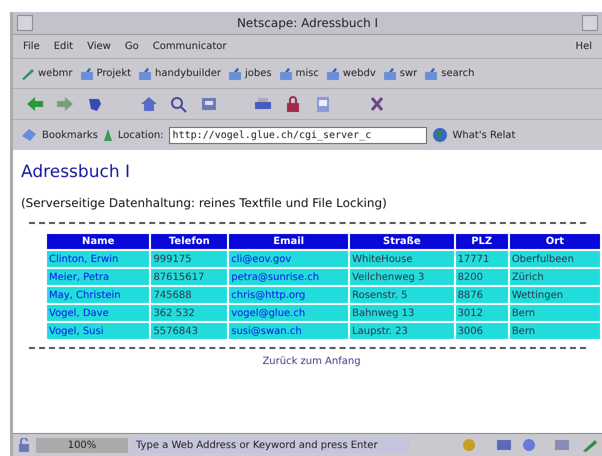 This screenshot has width=602, height=456. Describe the element at coordinates (149, 104) in the screenshot. I see `home-icon` at that location.